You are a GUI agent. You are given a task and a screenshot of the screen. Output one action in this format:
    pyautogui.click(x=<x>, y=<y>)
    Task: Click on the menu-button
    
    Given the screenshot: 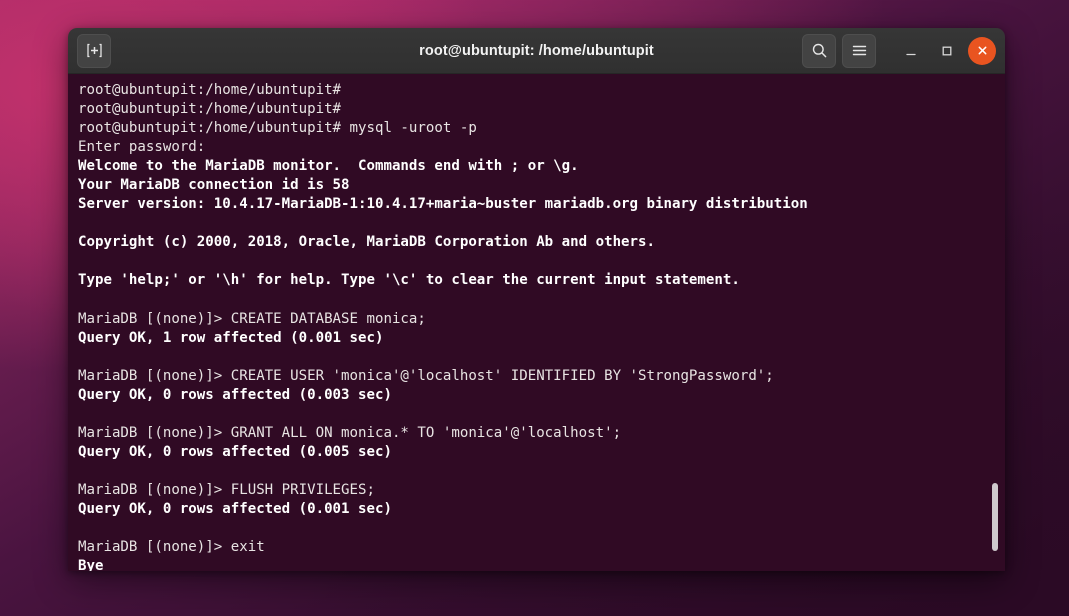 What is the action you would take?
    pyautogui.click(x=859, y=50)
    